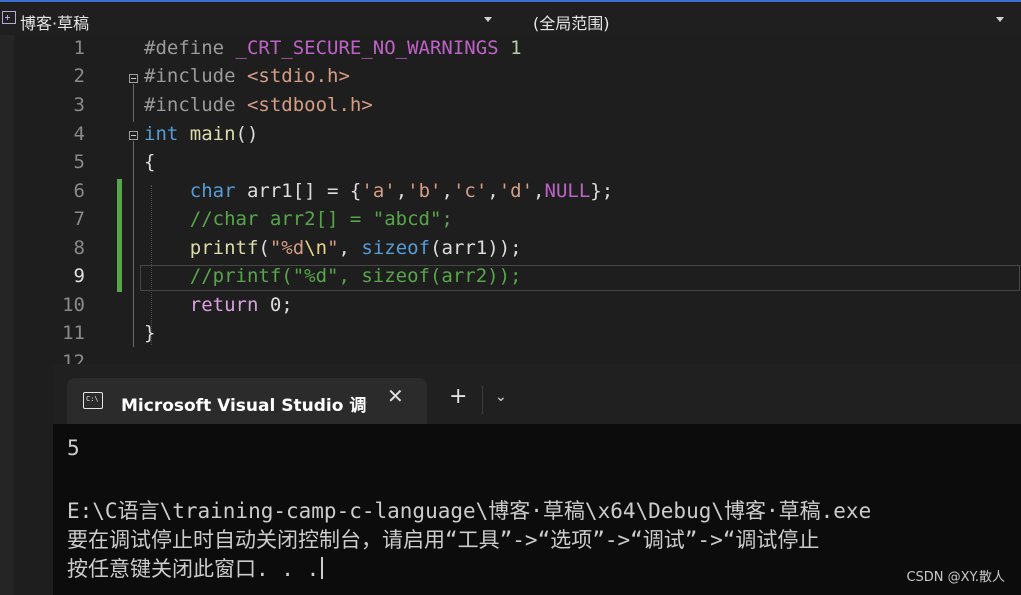 This screenshot has width=1021, height=595. What do you see at coordinates (510, 334) in the screenshot?
I see `code-line: 11 }` at bounding box center [510, 334].